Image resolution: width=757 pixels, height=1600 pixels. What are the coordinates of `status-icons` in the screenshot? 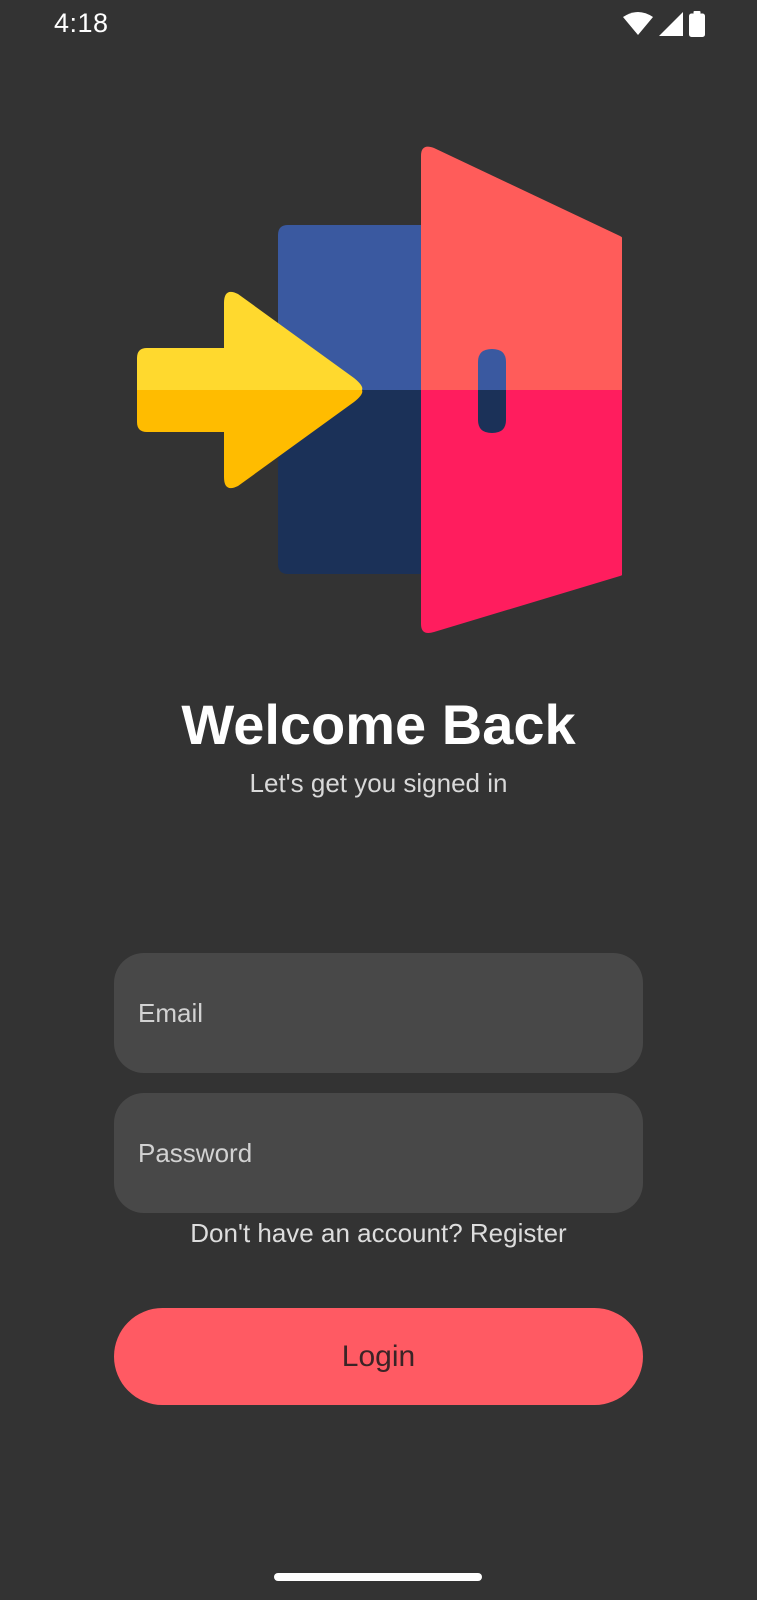 It's located at (664, 24).